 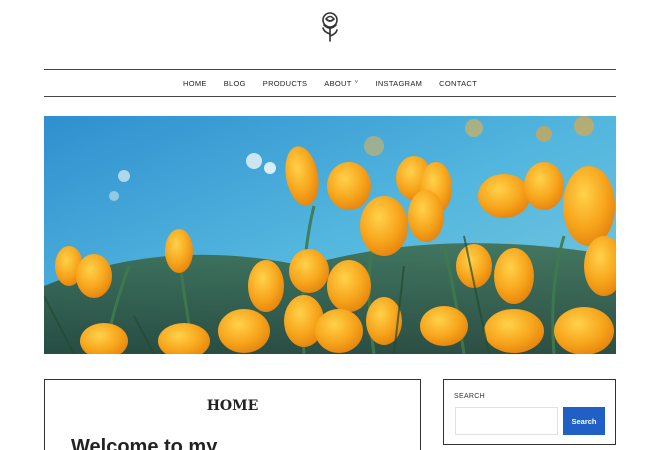 I want to click on search-widget: SEARCH Search, so click(x=529, y=412).